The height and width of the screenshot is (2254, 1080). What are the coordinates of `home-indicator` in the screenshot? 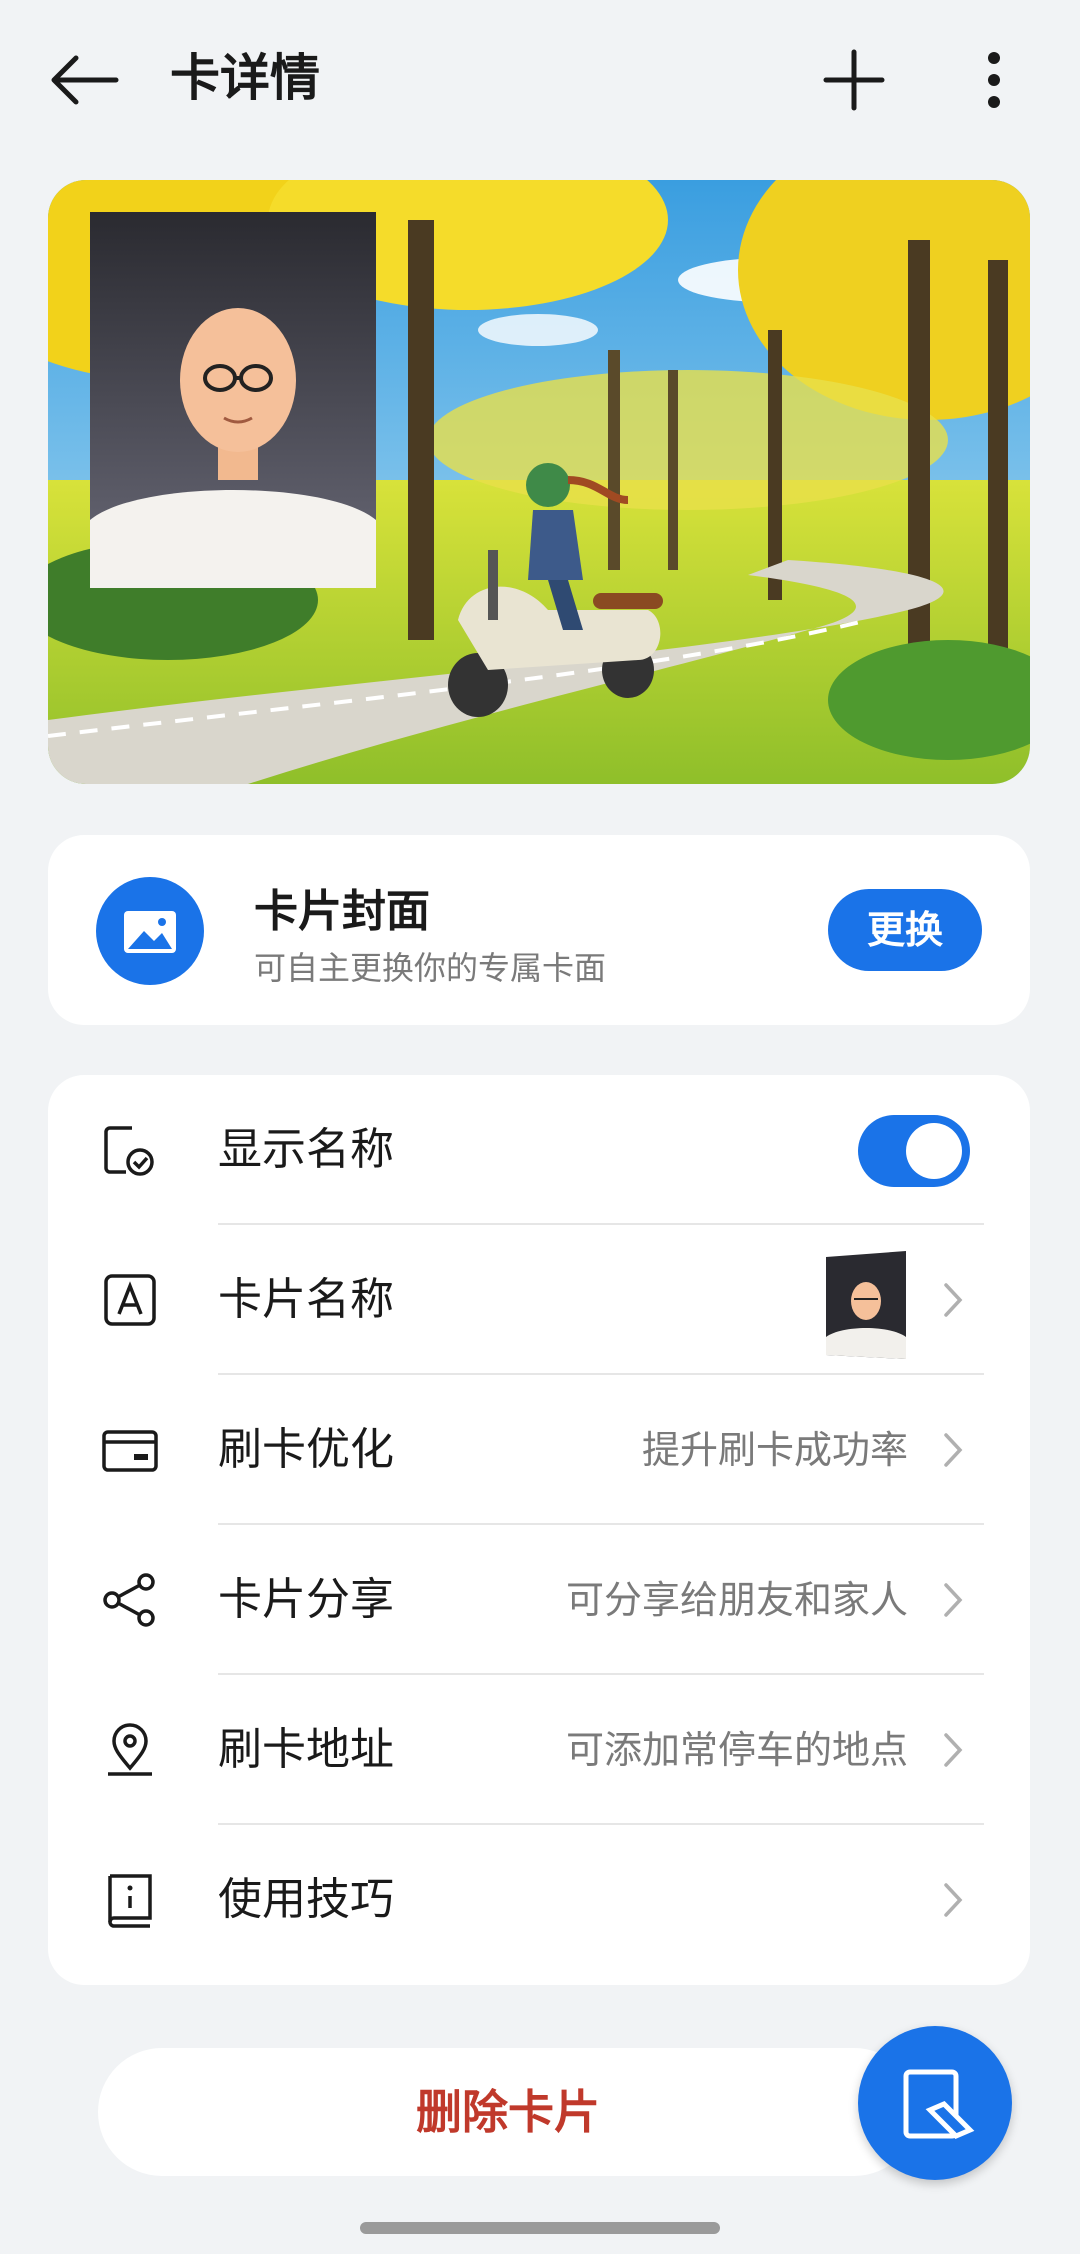 It's located at (540, 2228).